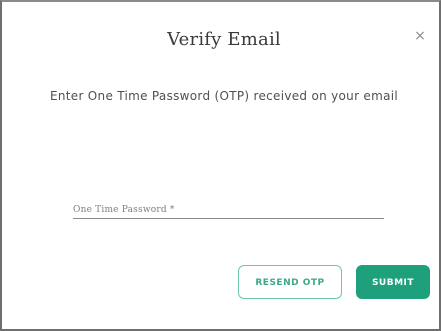  Describe the element at coordinates (224, 39) in the screenshot. I see `dialog-title: Verify Email` at that location.